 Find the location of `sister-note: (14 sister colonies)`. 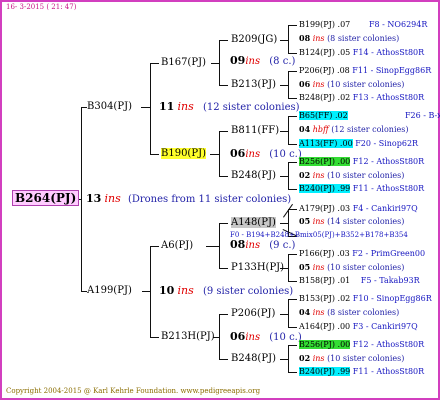

sister-note: (14 sister colonies) is located at coordinates (366, 221).